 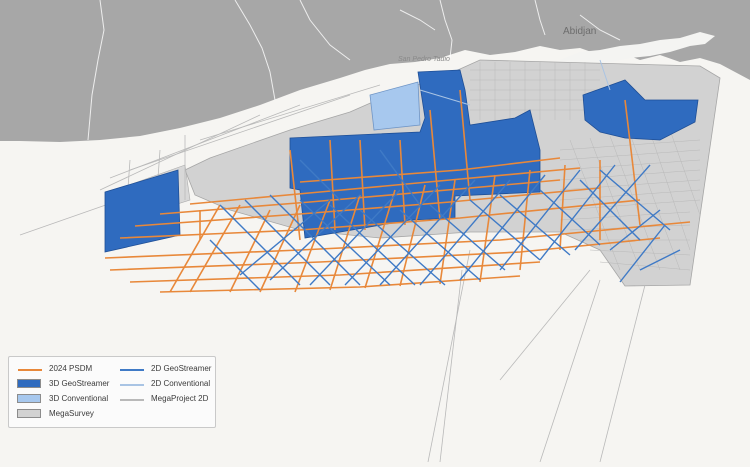 What do you see at coordinates (29, 398) in the screenshot?
I see `light-blue-fill-swatch-icon` at bounding box center [29, 398].